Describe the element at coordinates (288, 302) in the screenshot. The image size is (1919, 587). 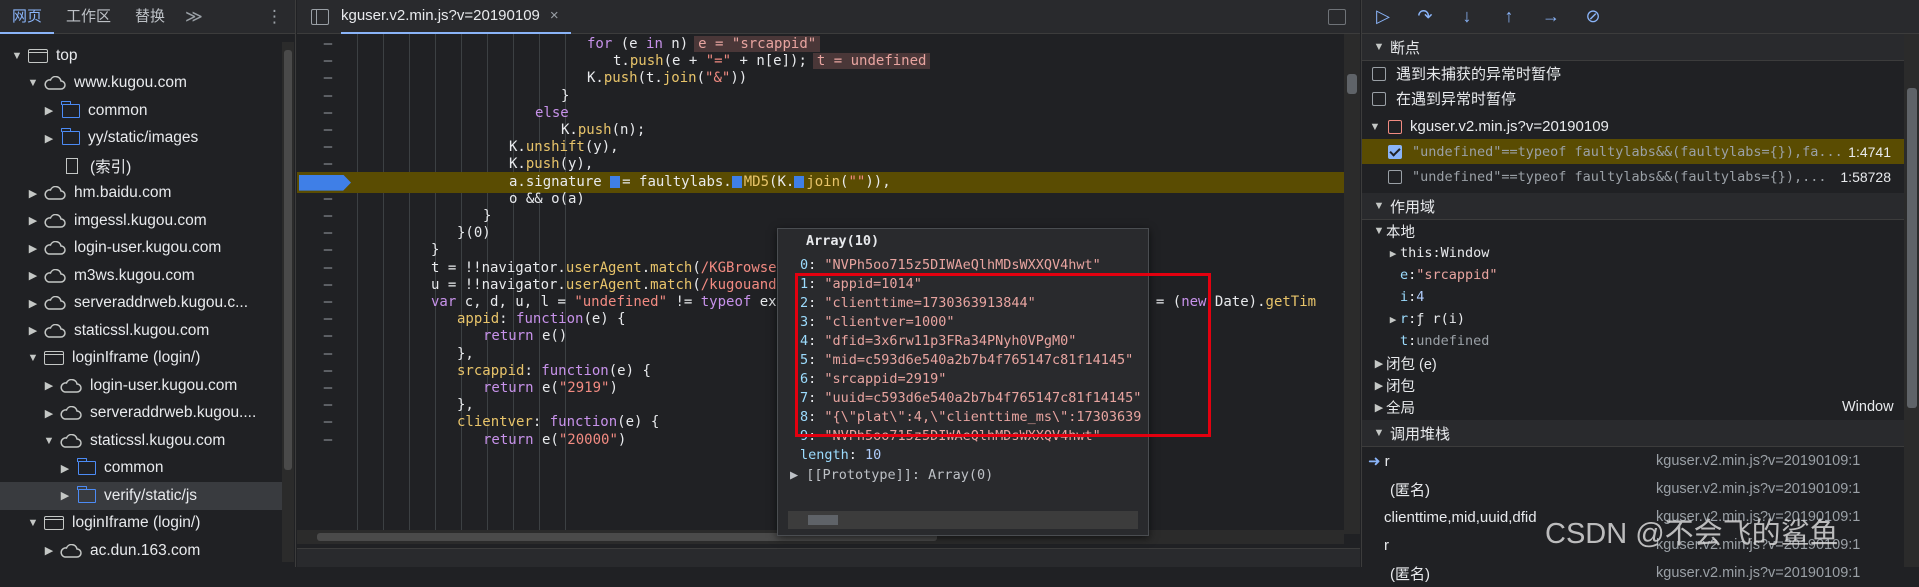
I see `navigator-scrollbar` at that location.